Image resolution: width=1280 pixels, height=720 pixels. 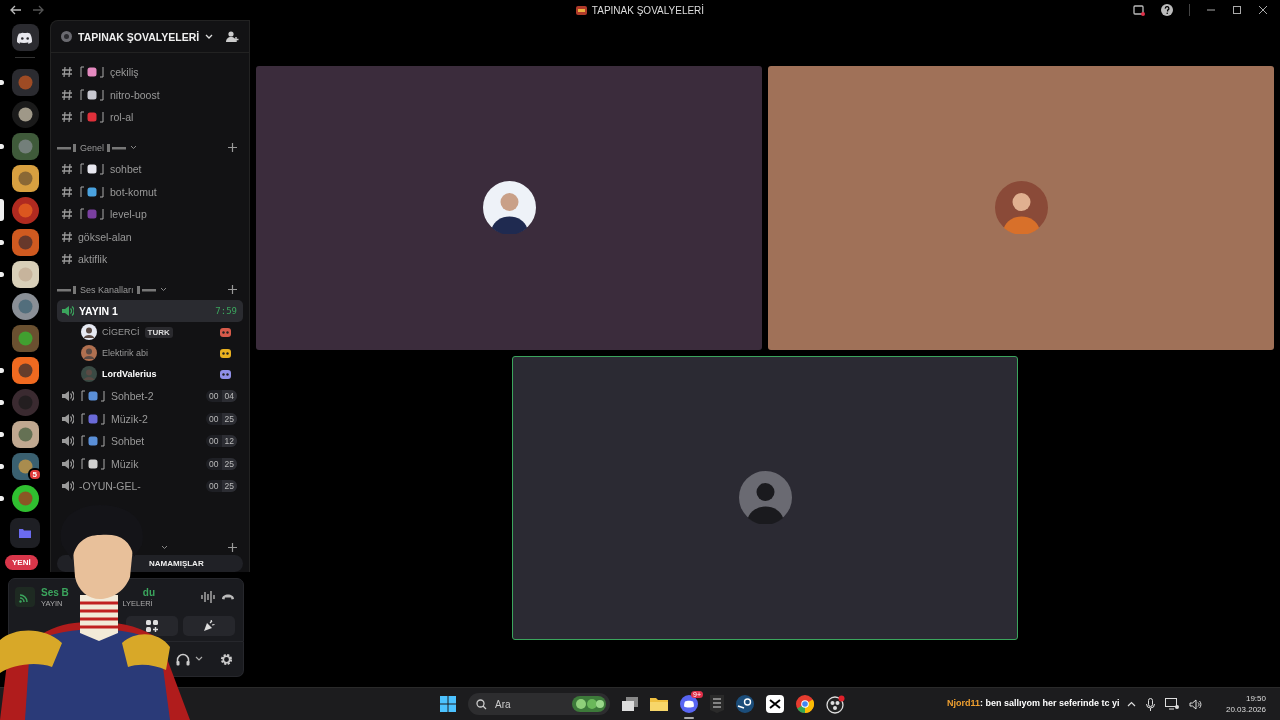 I want to click on clock-time: 19:50, so click(x=1255, y=698).